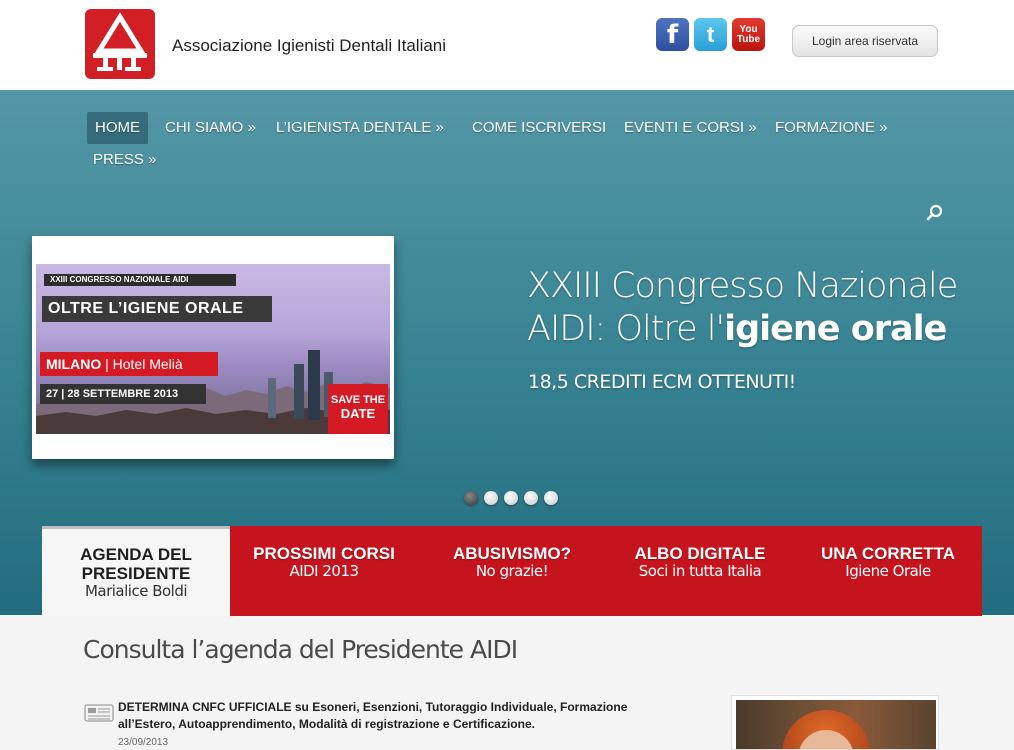 Image resolution: width=1014 pixels, height=750 pixels. I want to click on nav-item-eventi-corsi: EVENTI E CORSI », so click(690, 128).